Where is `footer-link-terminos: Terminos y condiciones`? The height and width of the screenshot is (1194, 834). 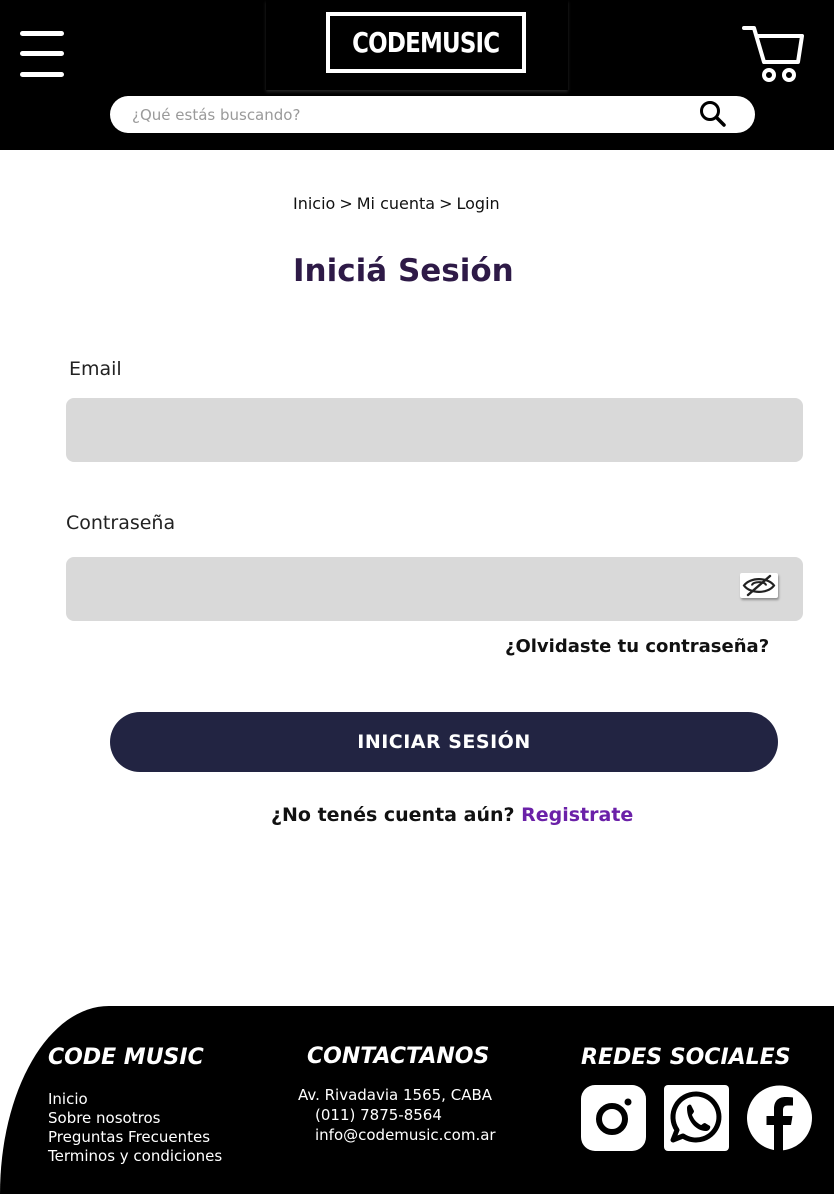 footer-link-terminos: Terminos y condiciones is located at coordinates (135, 1156).